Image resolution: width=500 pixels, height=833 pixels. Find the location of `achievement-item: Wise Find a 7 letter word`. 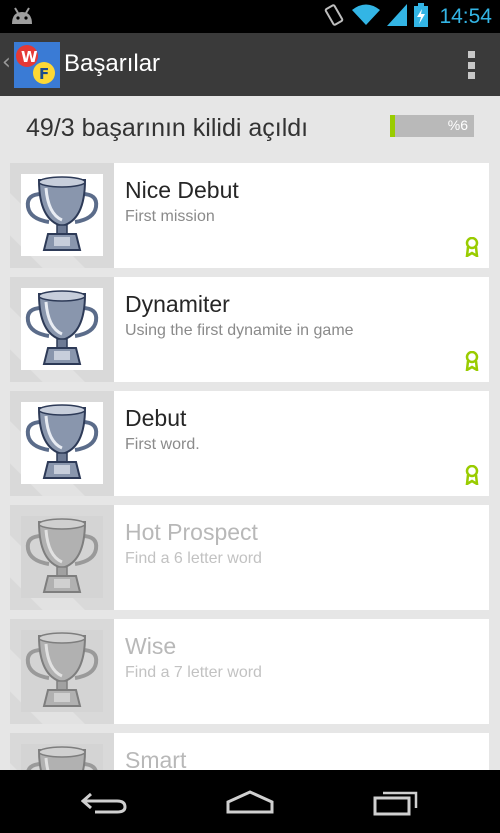

achievement-item: Wise Find a 7 letter word is located at coordinates (249, 671).